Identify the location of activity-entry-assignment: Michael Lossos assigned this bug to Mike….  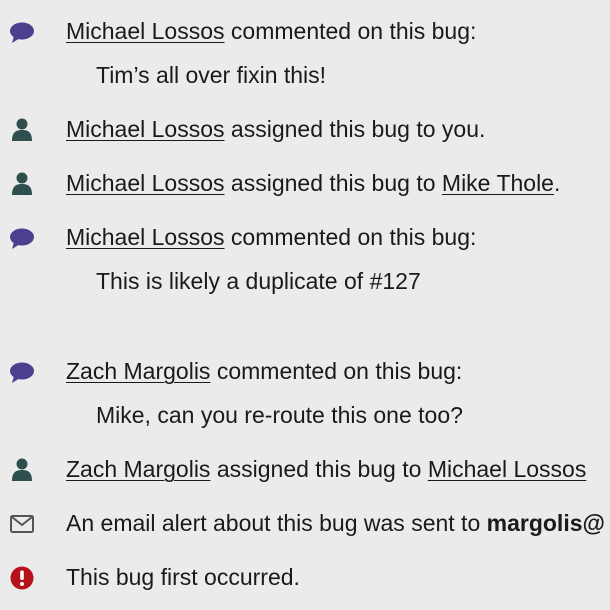
(305, 183).